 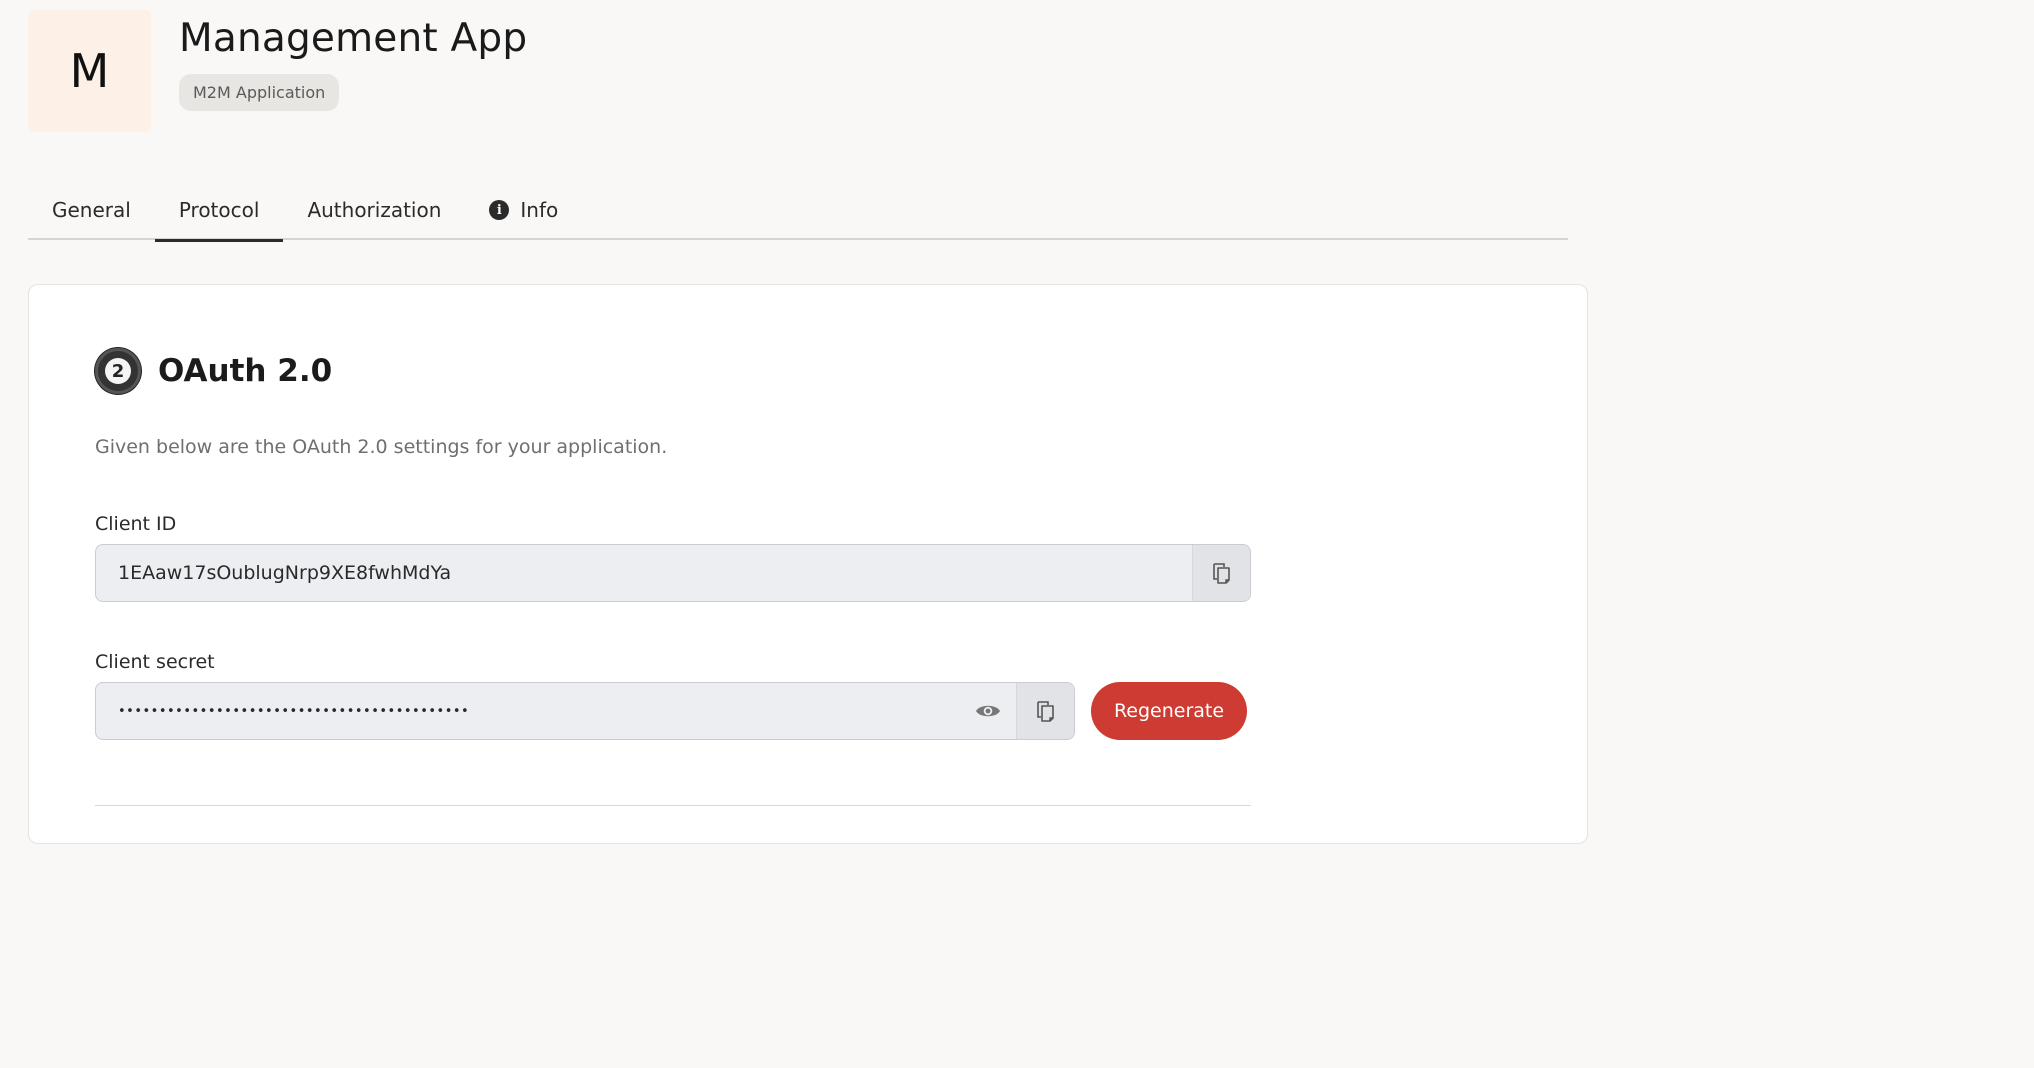 I want to click on eye-icon, so click(x=988, y=711).